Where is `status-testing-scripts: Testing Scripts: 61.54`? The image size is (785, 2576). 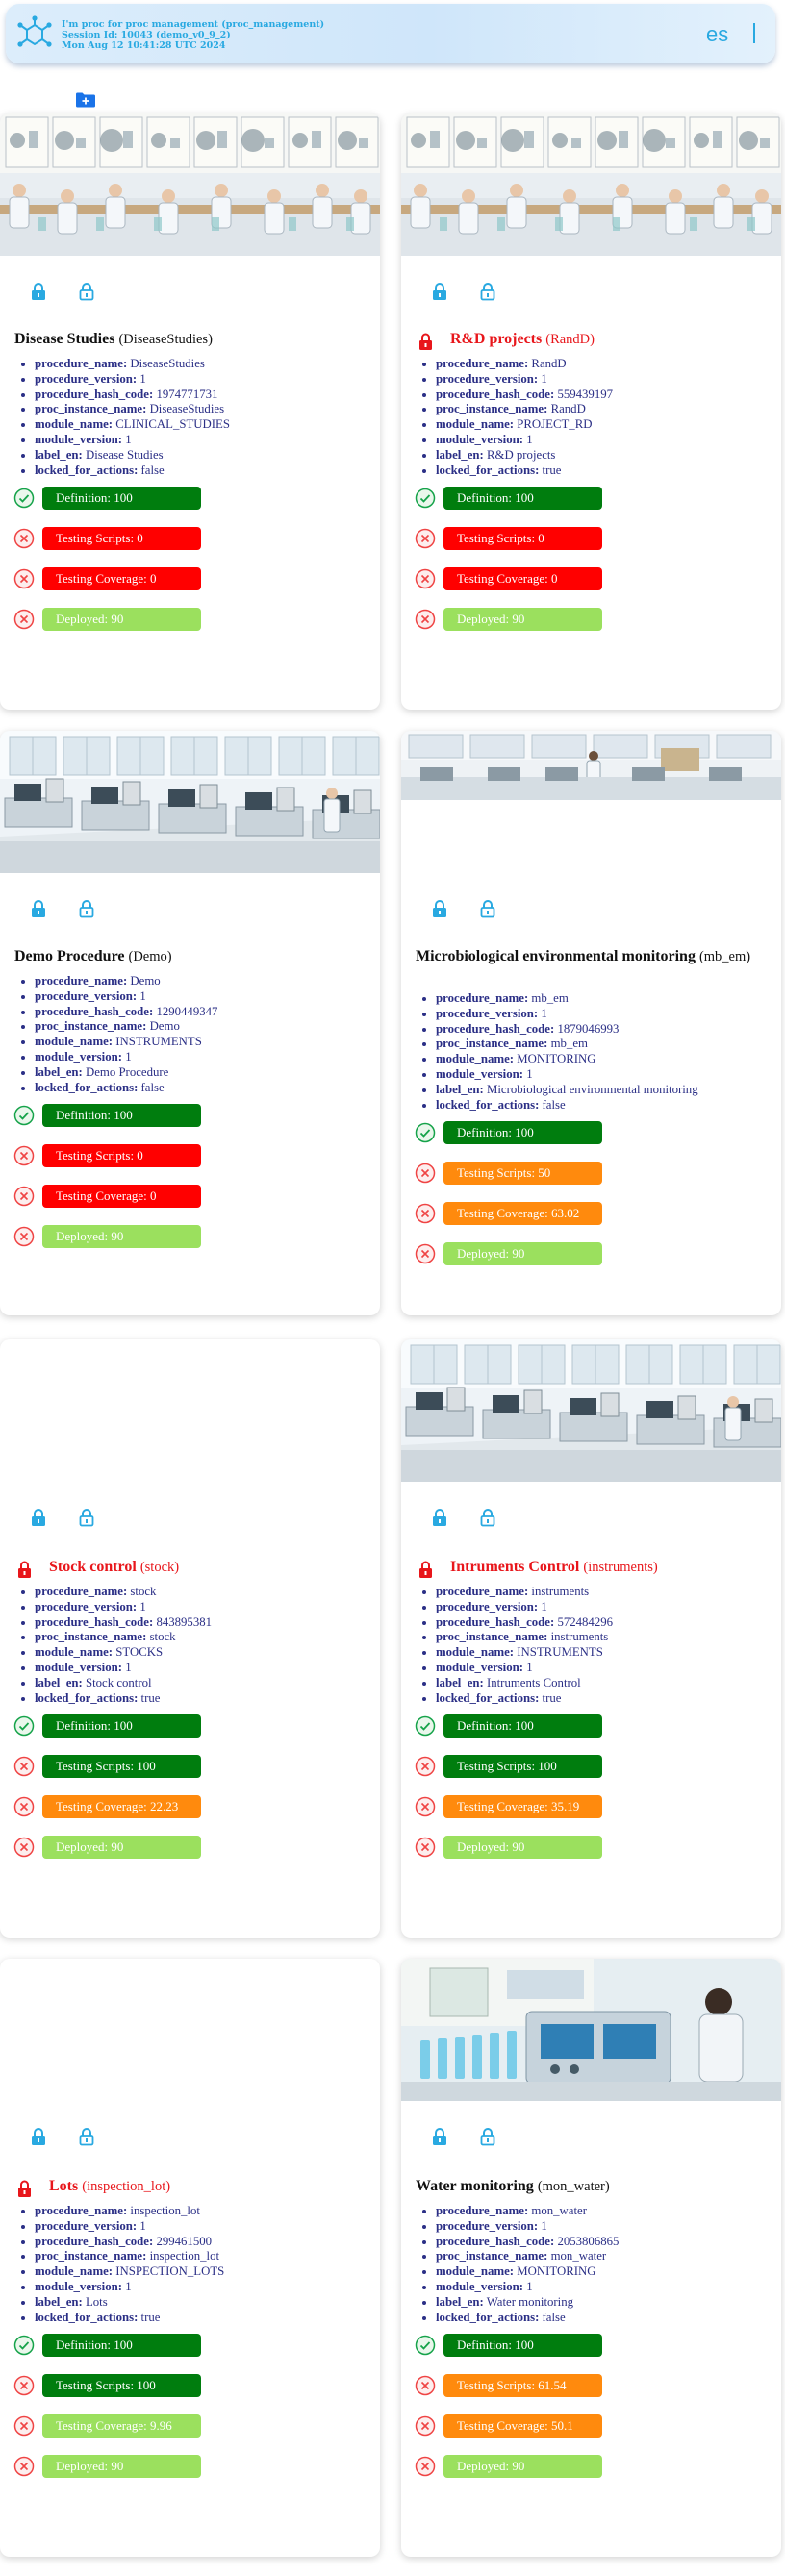
status-testing-scripts: Testing Scripts: 61.54 is located at coordinates (593, 2385).